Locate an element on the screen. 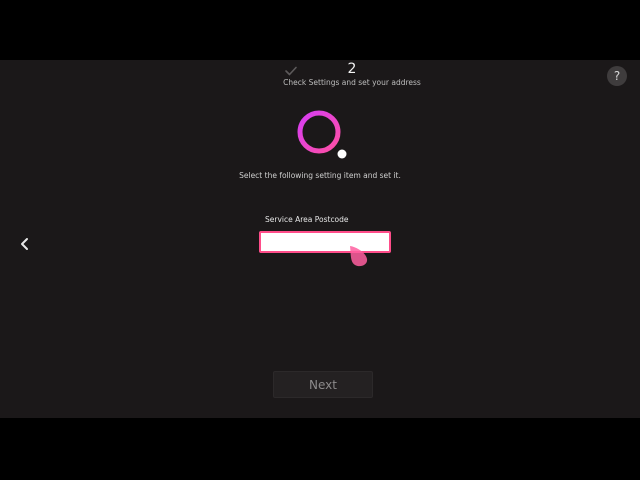 Image resolution: width=640 pixels, height=480 pixels. next-button: Next is located at coordinates (323, 384).